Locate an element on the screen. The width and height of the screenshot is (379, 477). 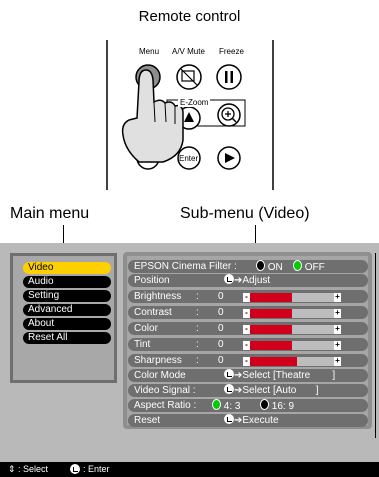
menu-item-advanced: Advanced is located at coordinates (67, 310).